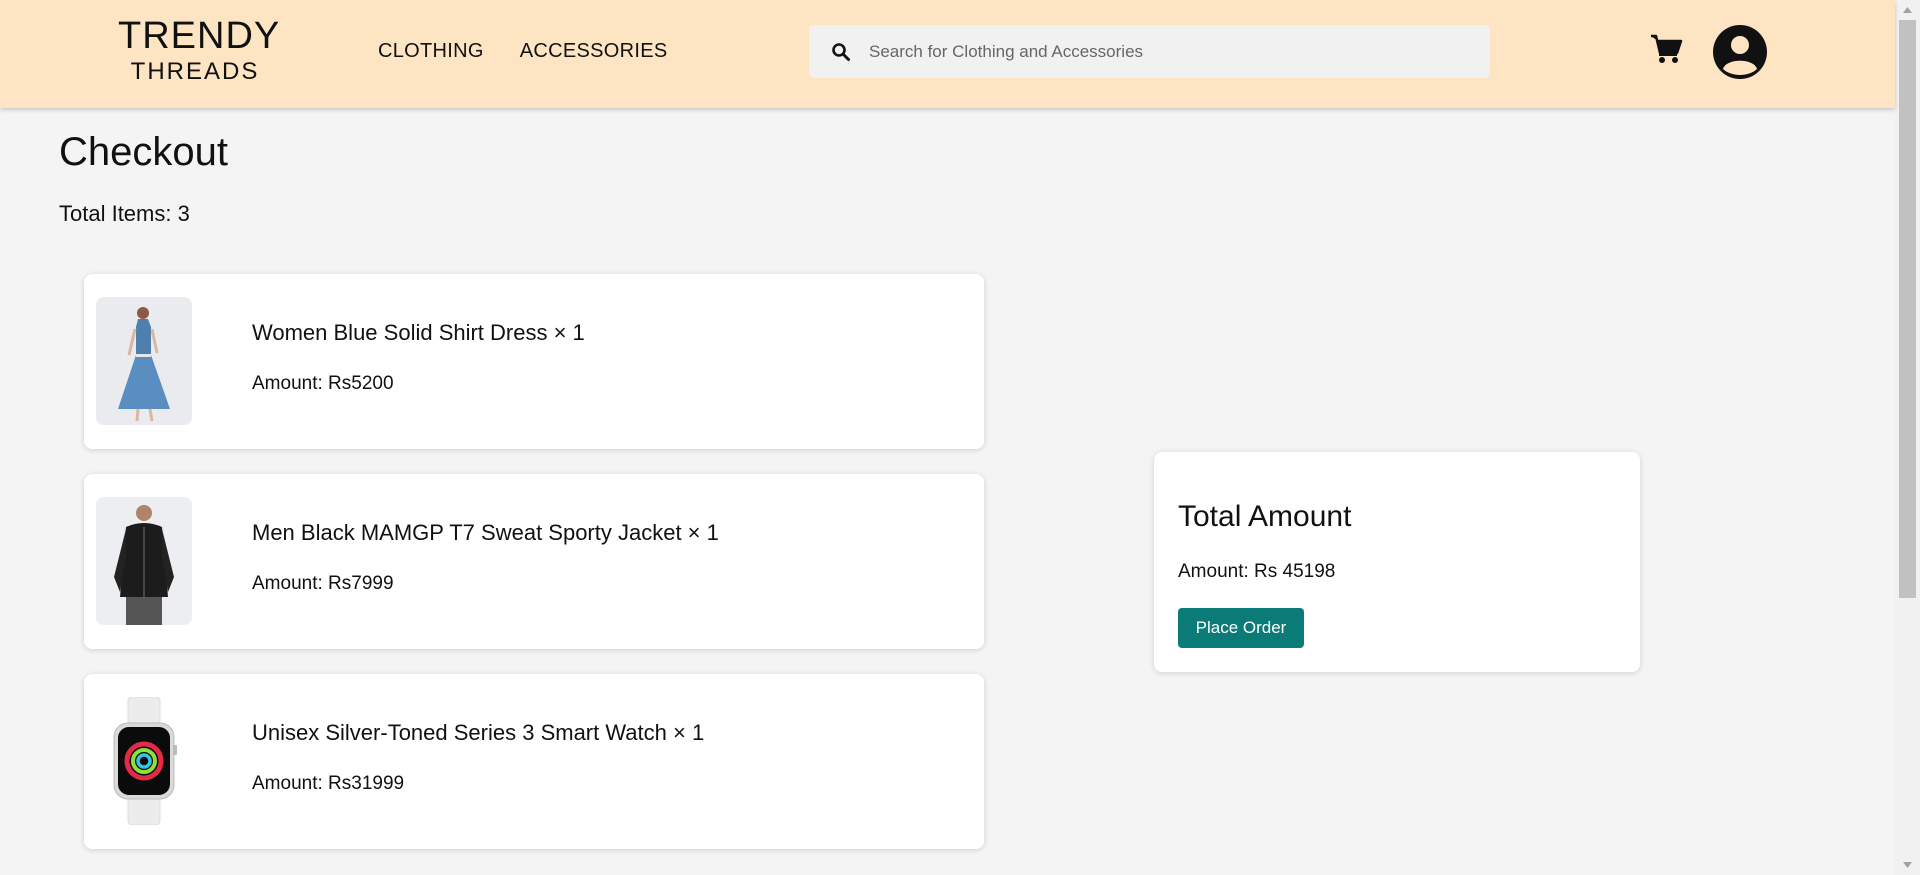 The image size is (1920, 875). I want to click on search-icon, so click(841, 52).